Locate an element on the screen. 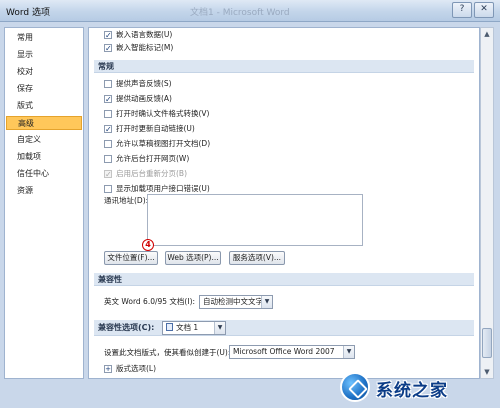 The image size is (500, 408). sidebar-item-layout: 版式 is located at coordinates (44, 106).